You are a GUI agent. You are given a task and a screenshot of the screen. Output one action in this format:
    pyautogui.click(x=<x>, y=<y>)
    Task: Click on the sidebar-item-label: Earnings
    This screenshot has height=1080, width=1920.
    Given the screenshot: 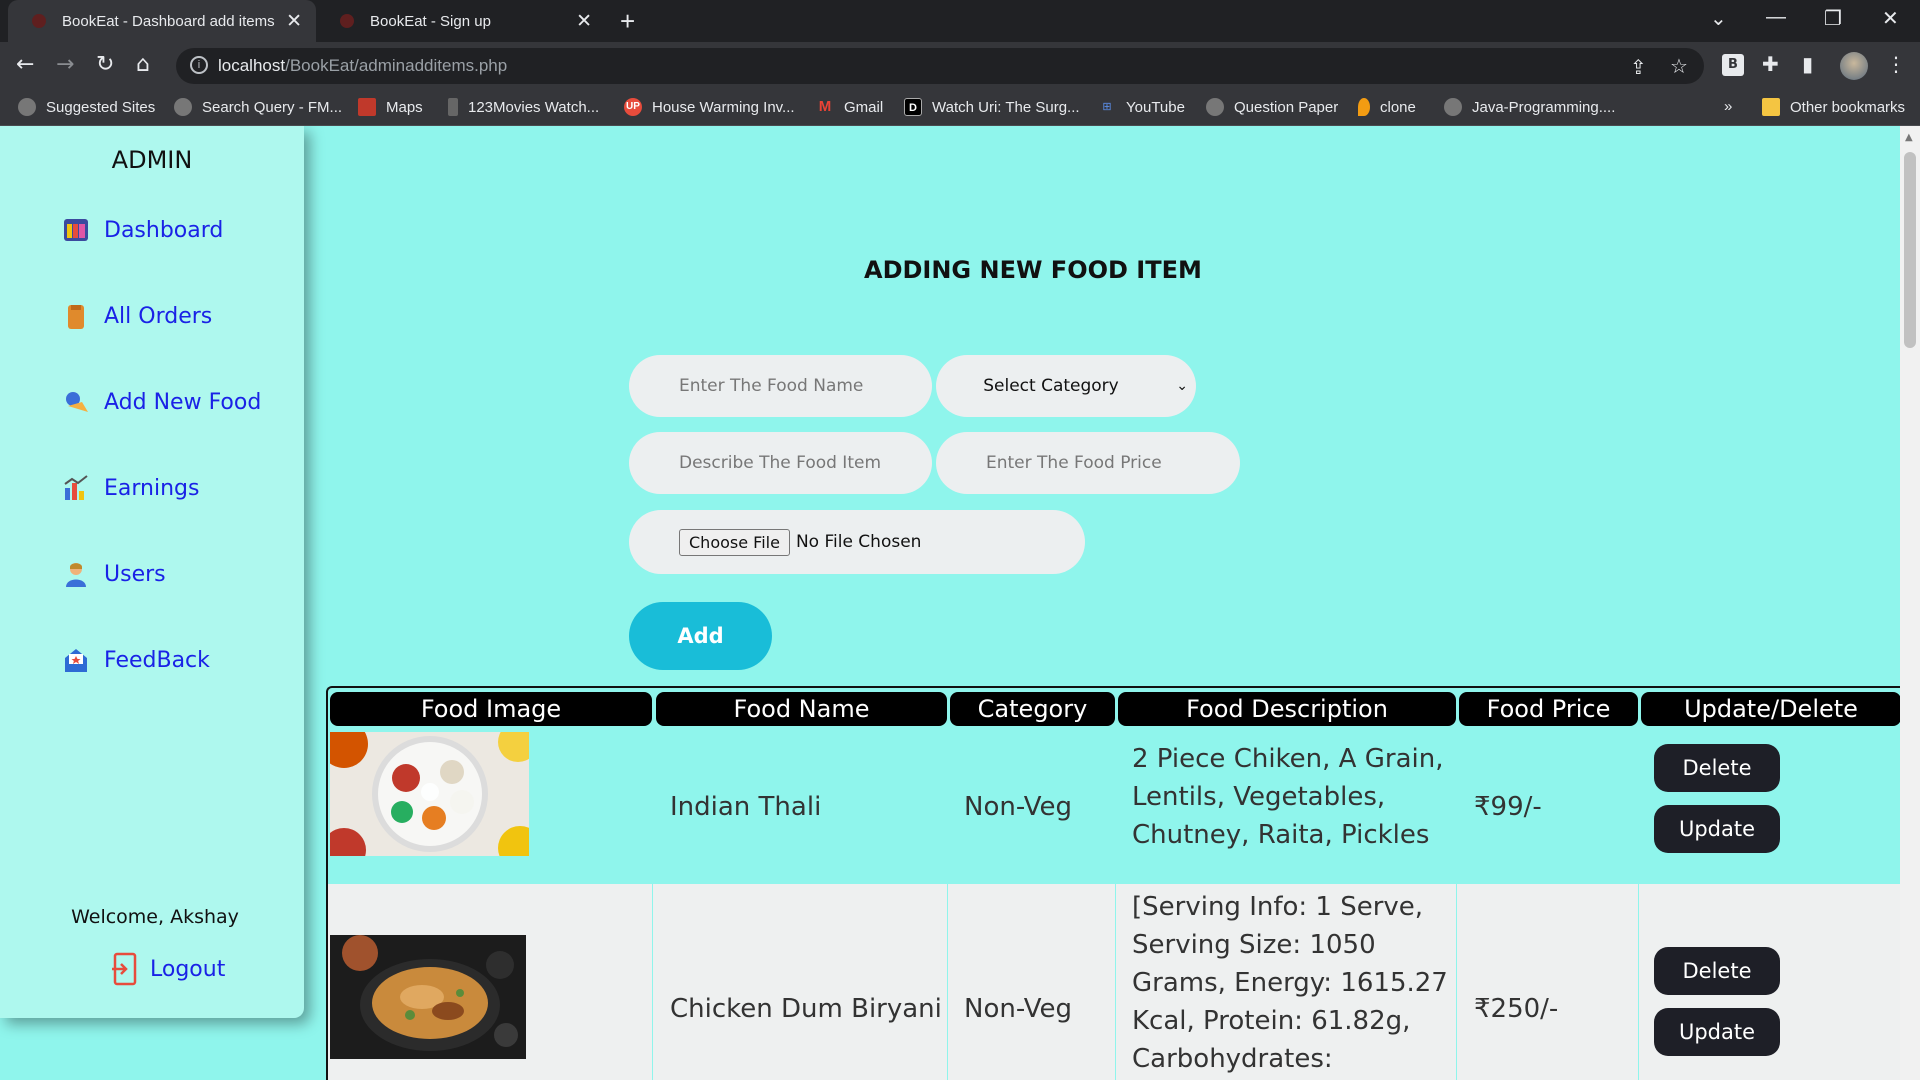 What is the action you would take?
    pyautogui.click(x=152, y=488)
    